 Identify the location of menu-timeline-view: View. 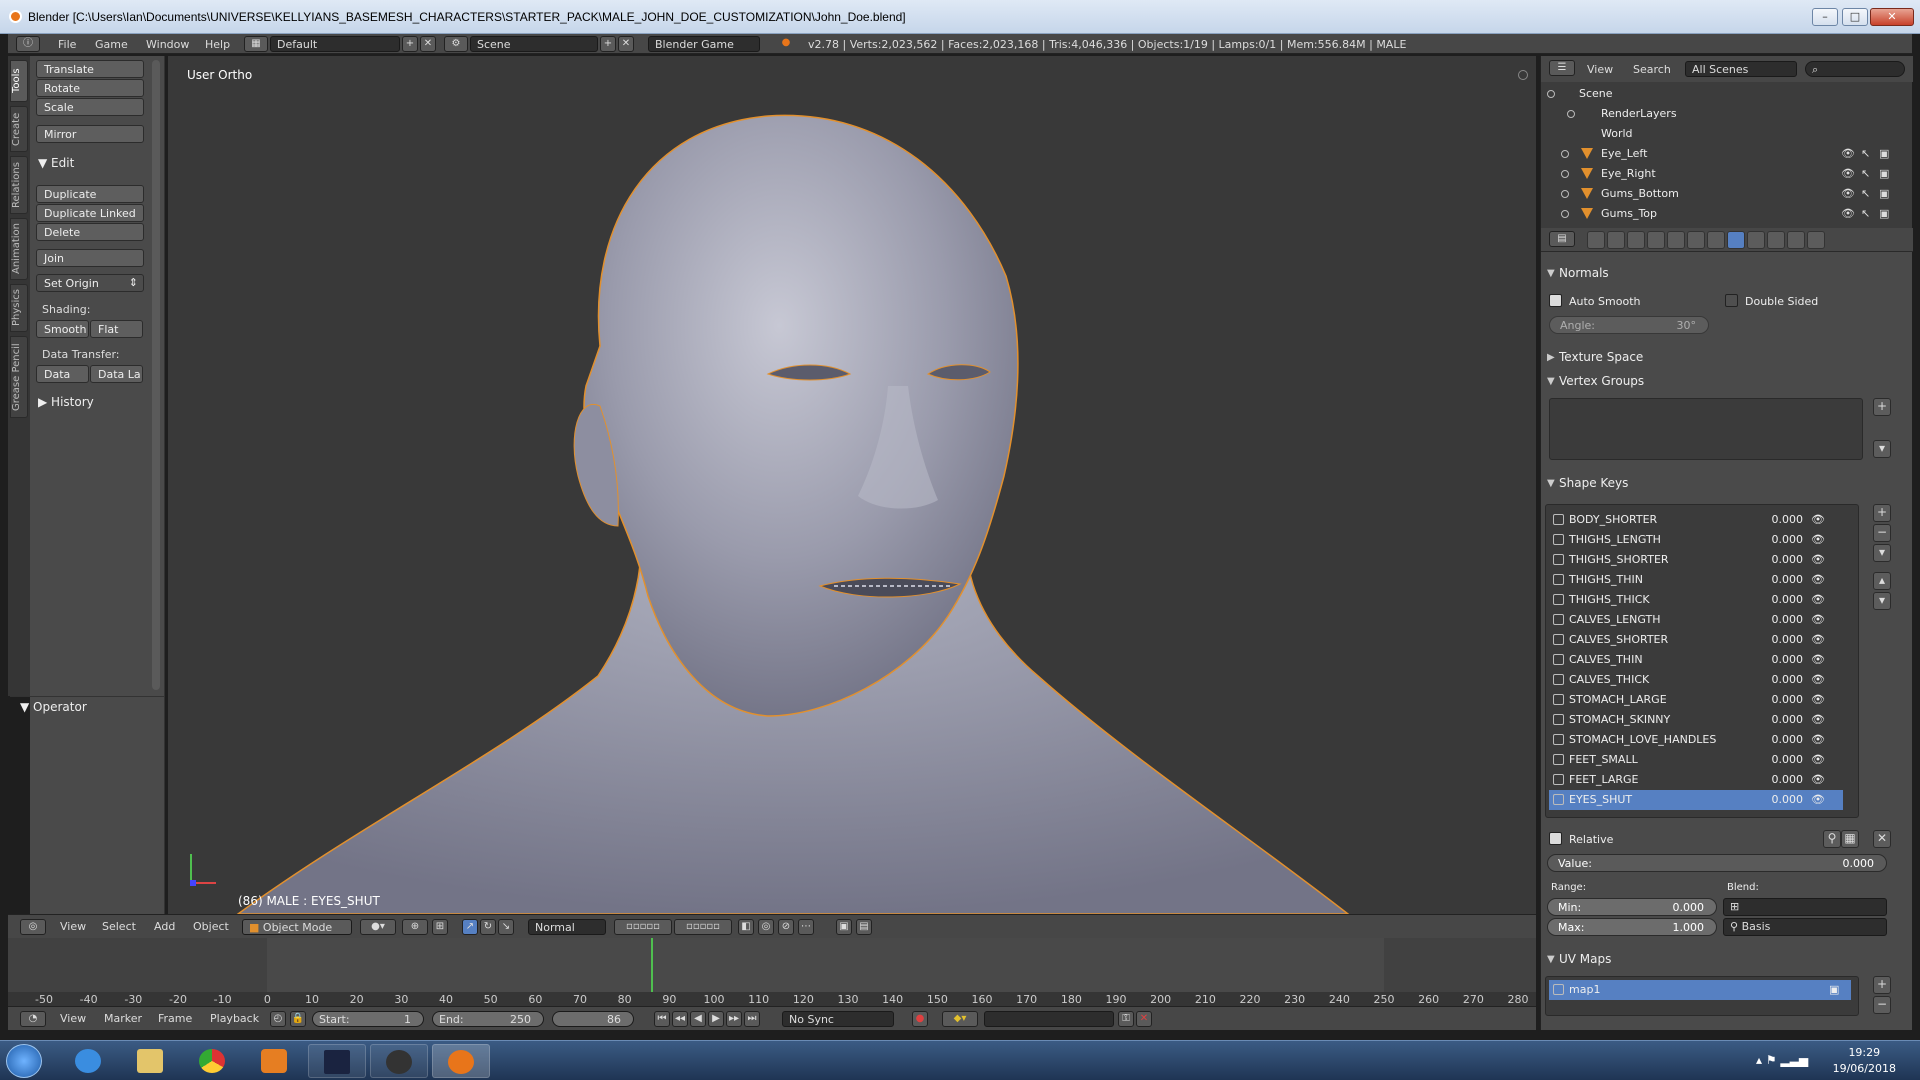
(73, 1018).